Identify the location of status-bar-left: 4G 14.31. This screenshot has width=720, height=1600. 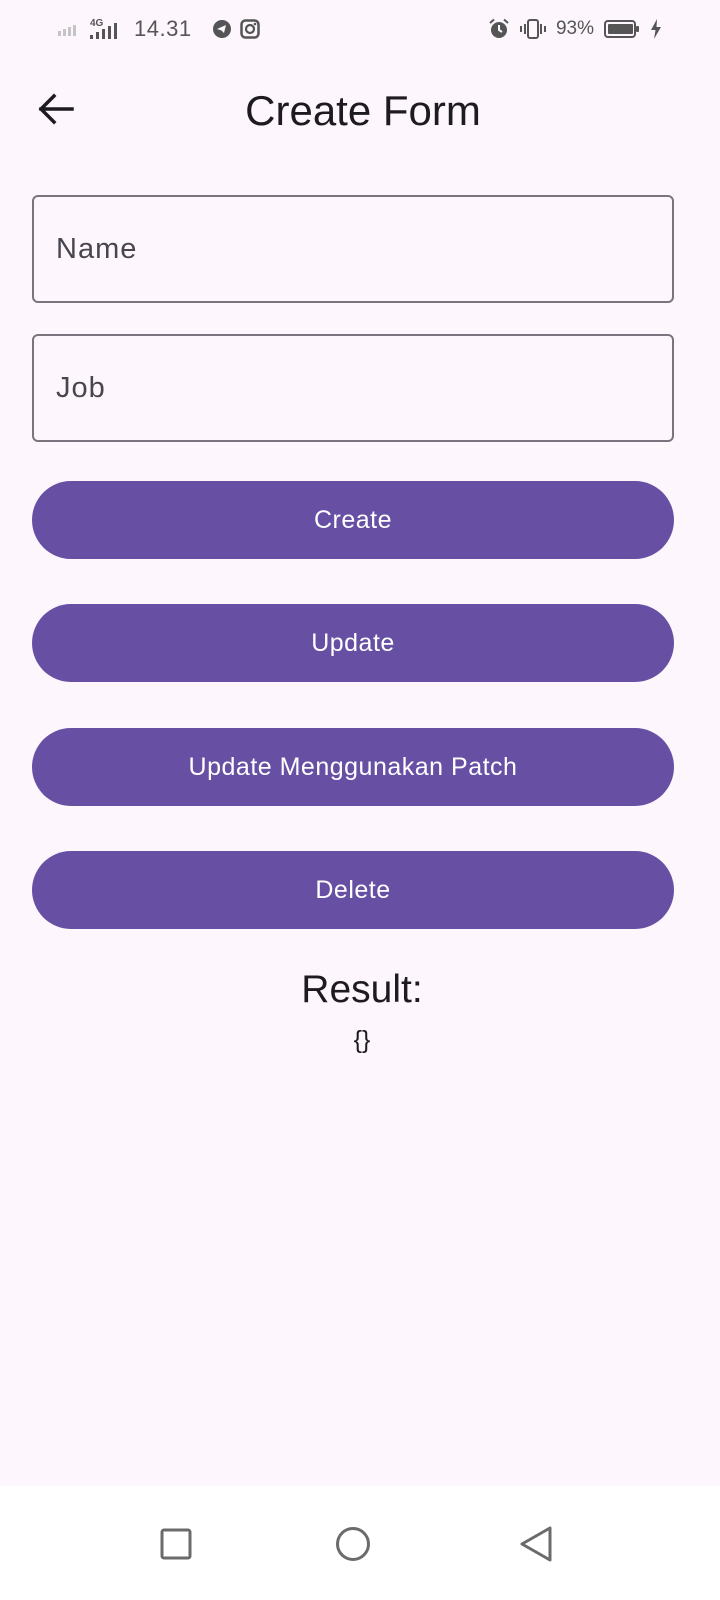
(159, 29).